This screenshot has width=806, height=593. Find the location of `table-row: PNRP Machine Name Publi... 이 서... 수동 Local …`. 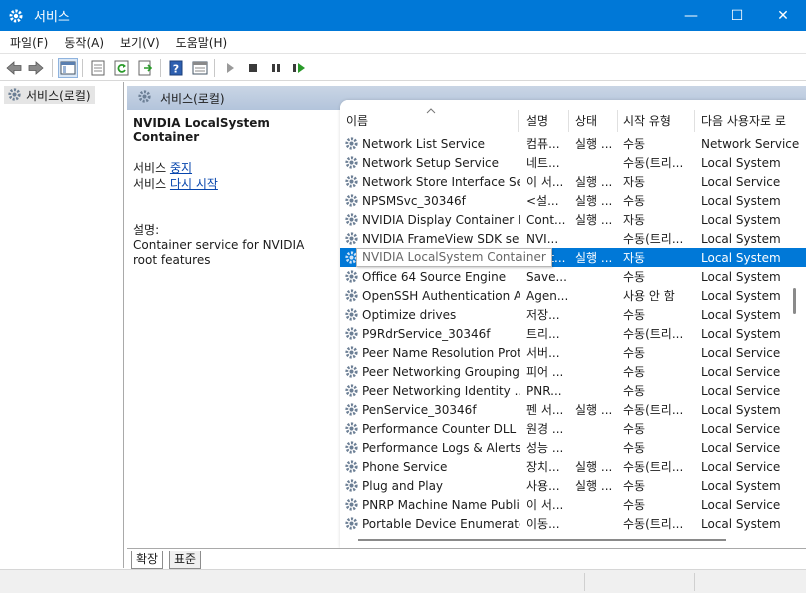

table-row: PNRP Machine Name Publi... 이 서... 수동 Local … is located at coordinates (573, 504).